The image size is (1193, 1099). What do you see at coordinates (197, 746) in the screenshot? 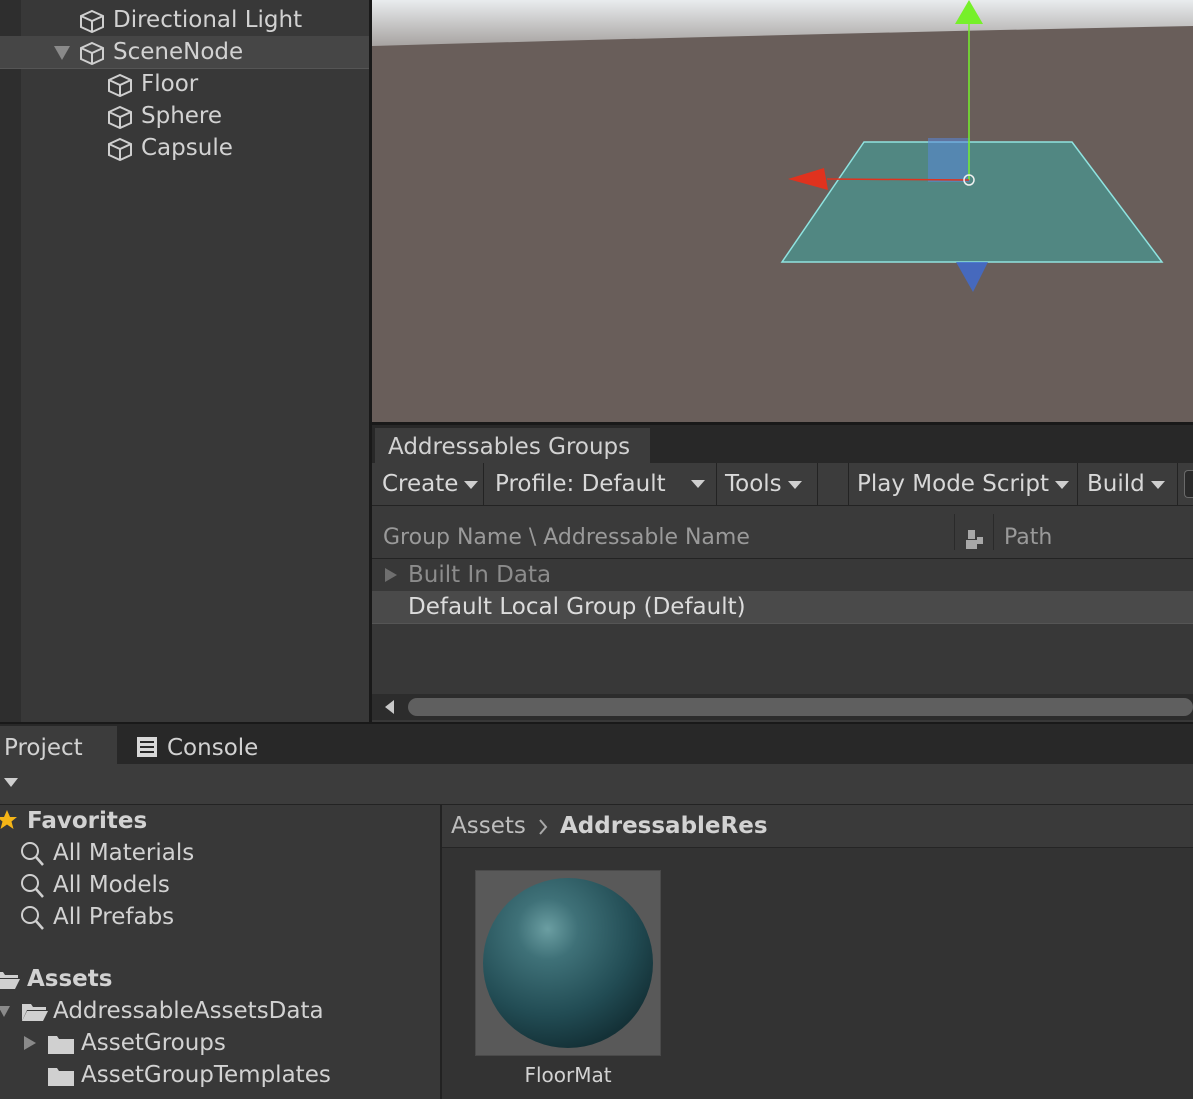
I see `tab-console: Console` at bounding box center [197, 746].